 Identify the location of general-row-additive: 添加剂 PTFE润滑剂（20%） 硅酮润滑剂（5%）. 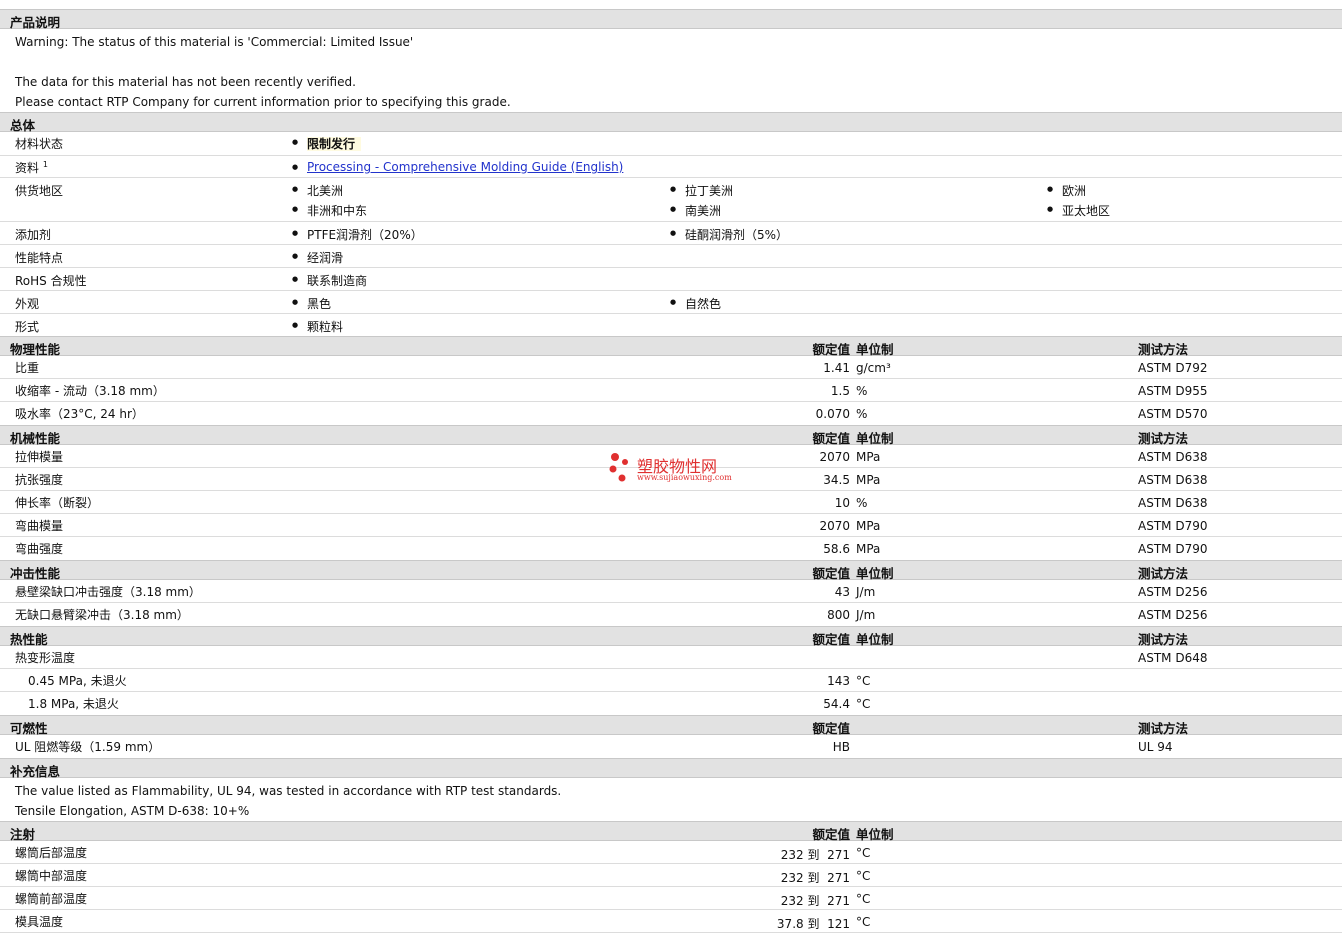
(671, 233).